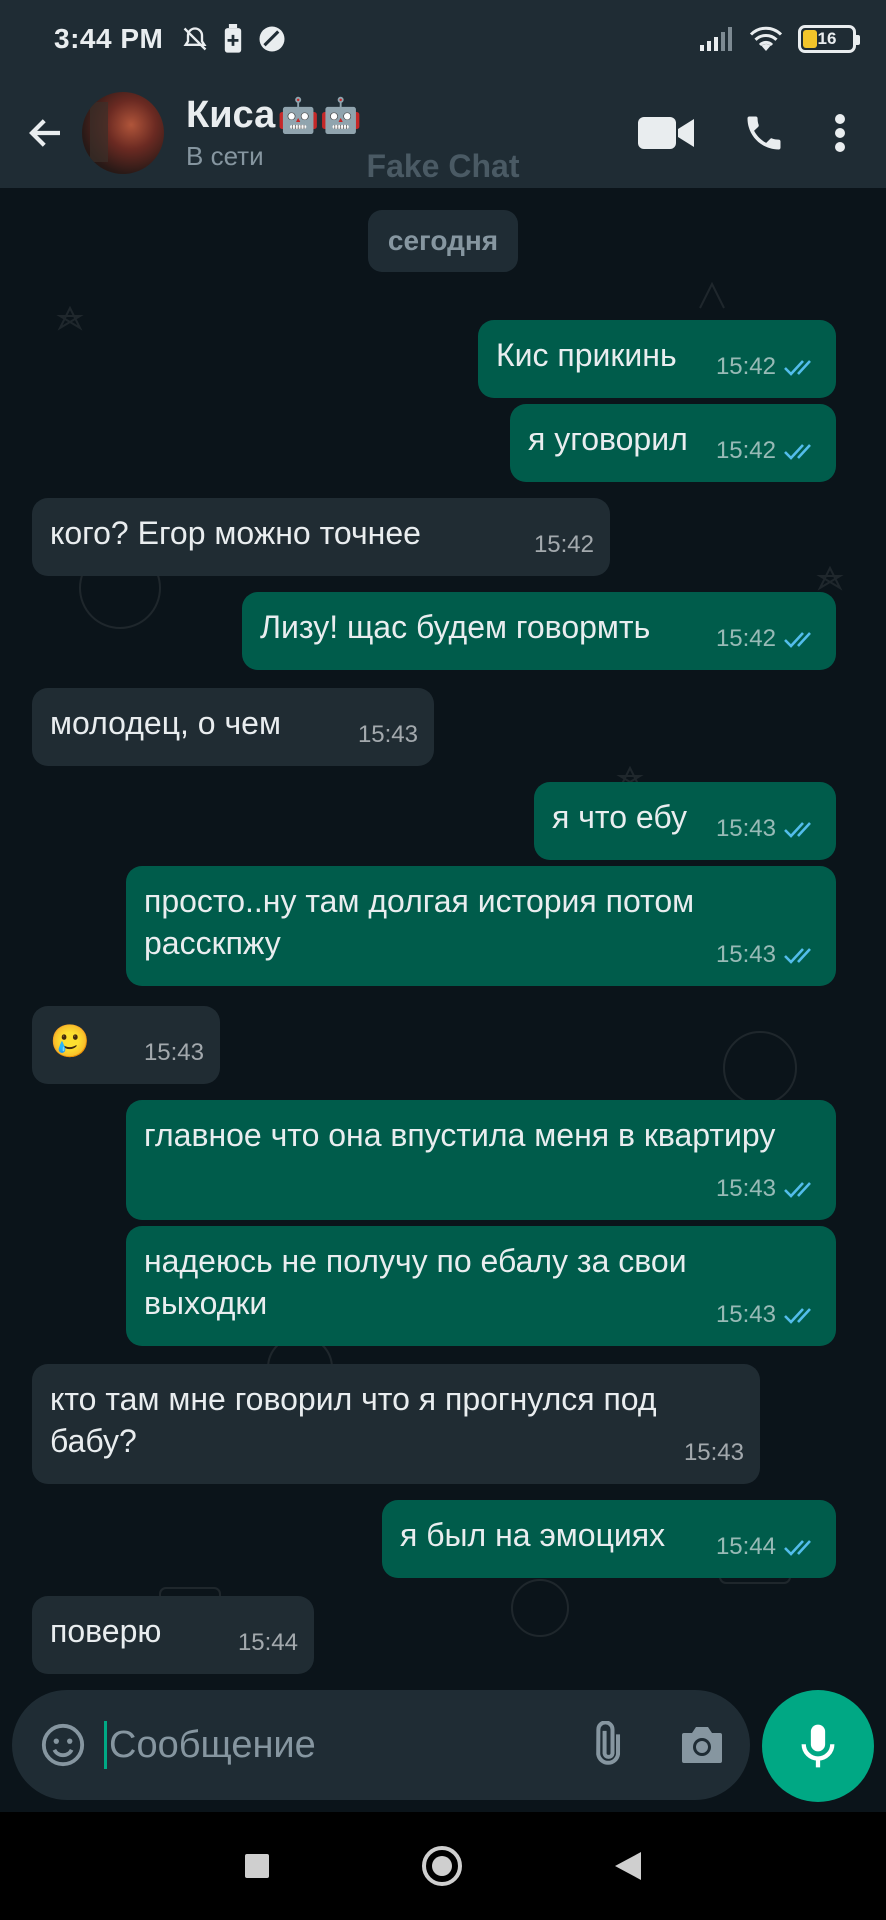 The width and height of the screenshot is (886, 1920). I want to click on more-options-icon, so click(840, 133).